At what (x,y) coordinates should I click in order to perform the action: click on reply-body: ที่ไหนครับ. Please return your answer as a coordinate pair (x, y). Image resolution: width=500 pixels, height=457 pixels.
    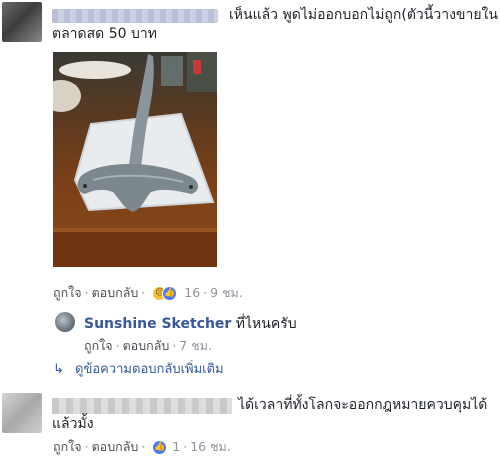
    Looking at the image, I should click on (266, 324).